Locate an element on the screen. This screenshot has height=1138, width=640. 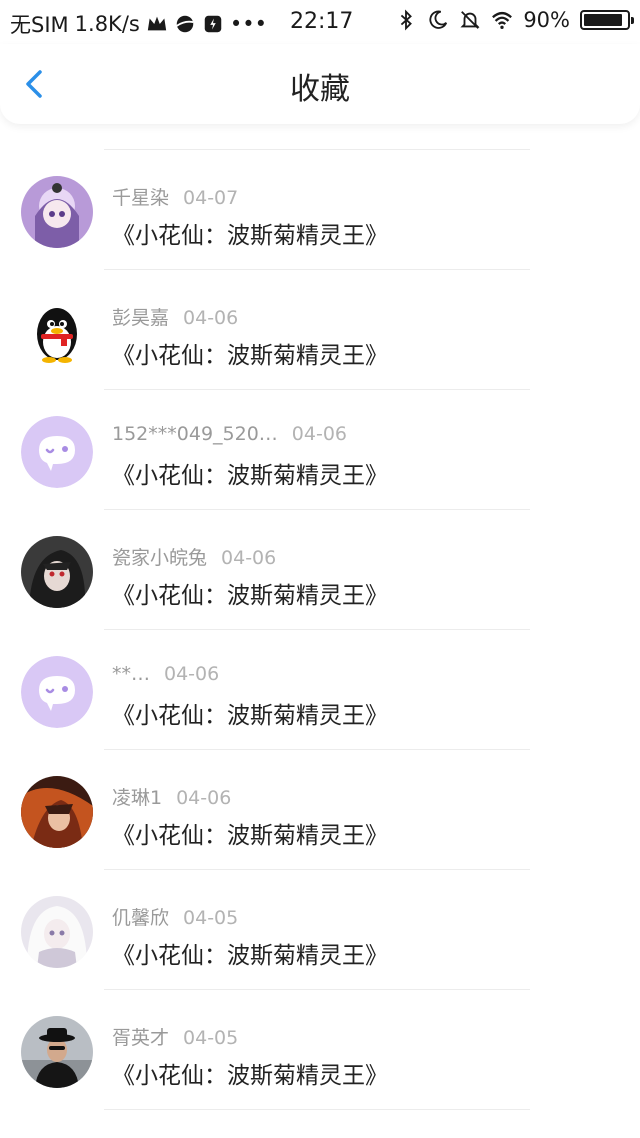
item-meta: 152***049_520… 04-06 is located at coordinates (229, 434).